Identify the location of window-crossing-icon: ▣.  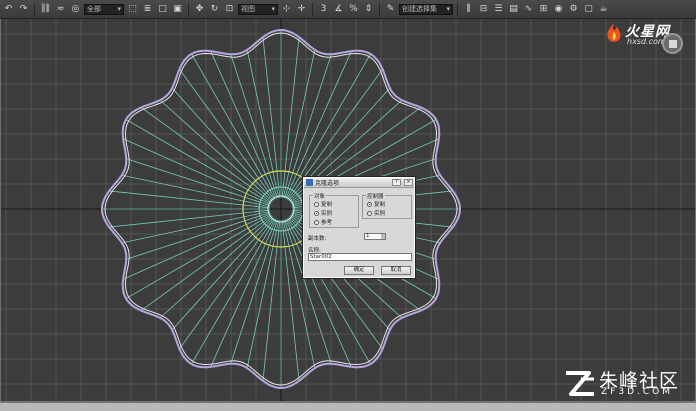
(177, 9).